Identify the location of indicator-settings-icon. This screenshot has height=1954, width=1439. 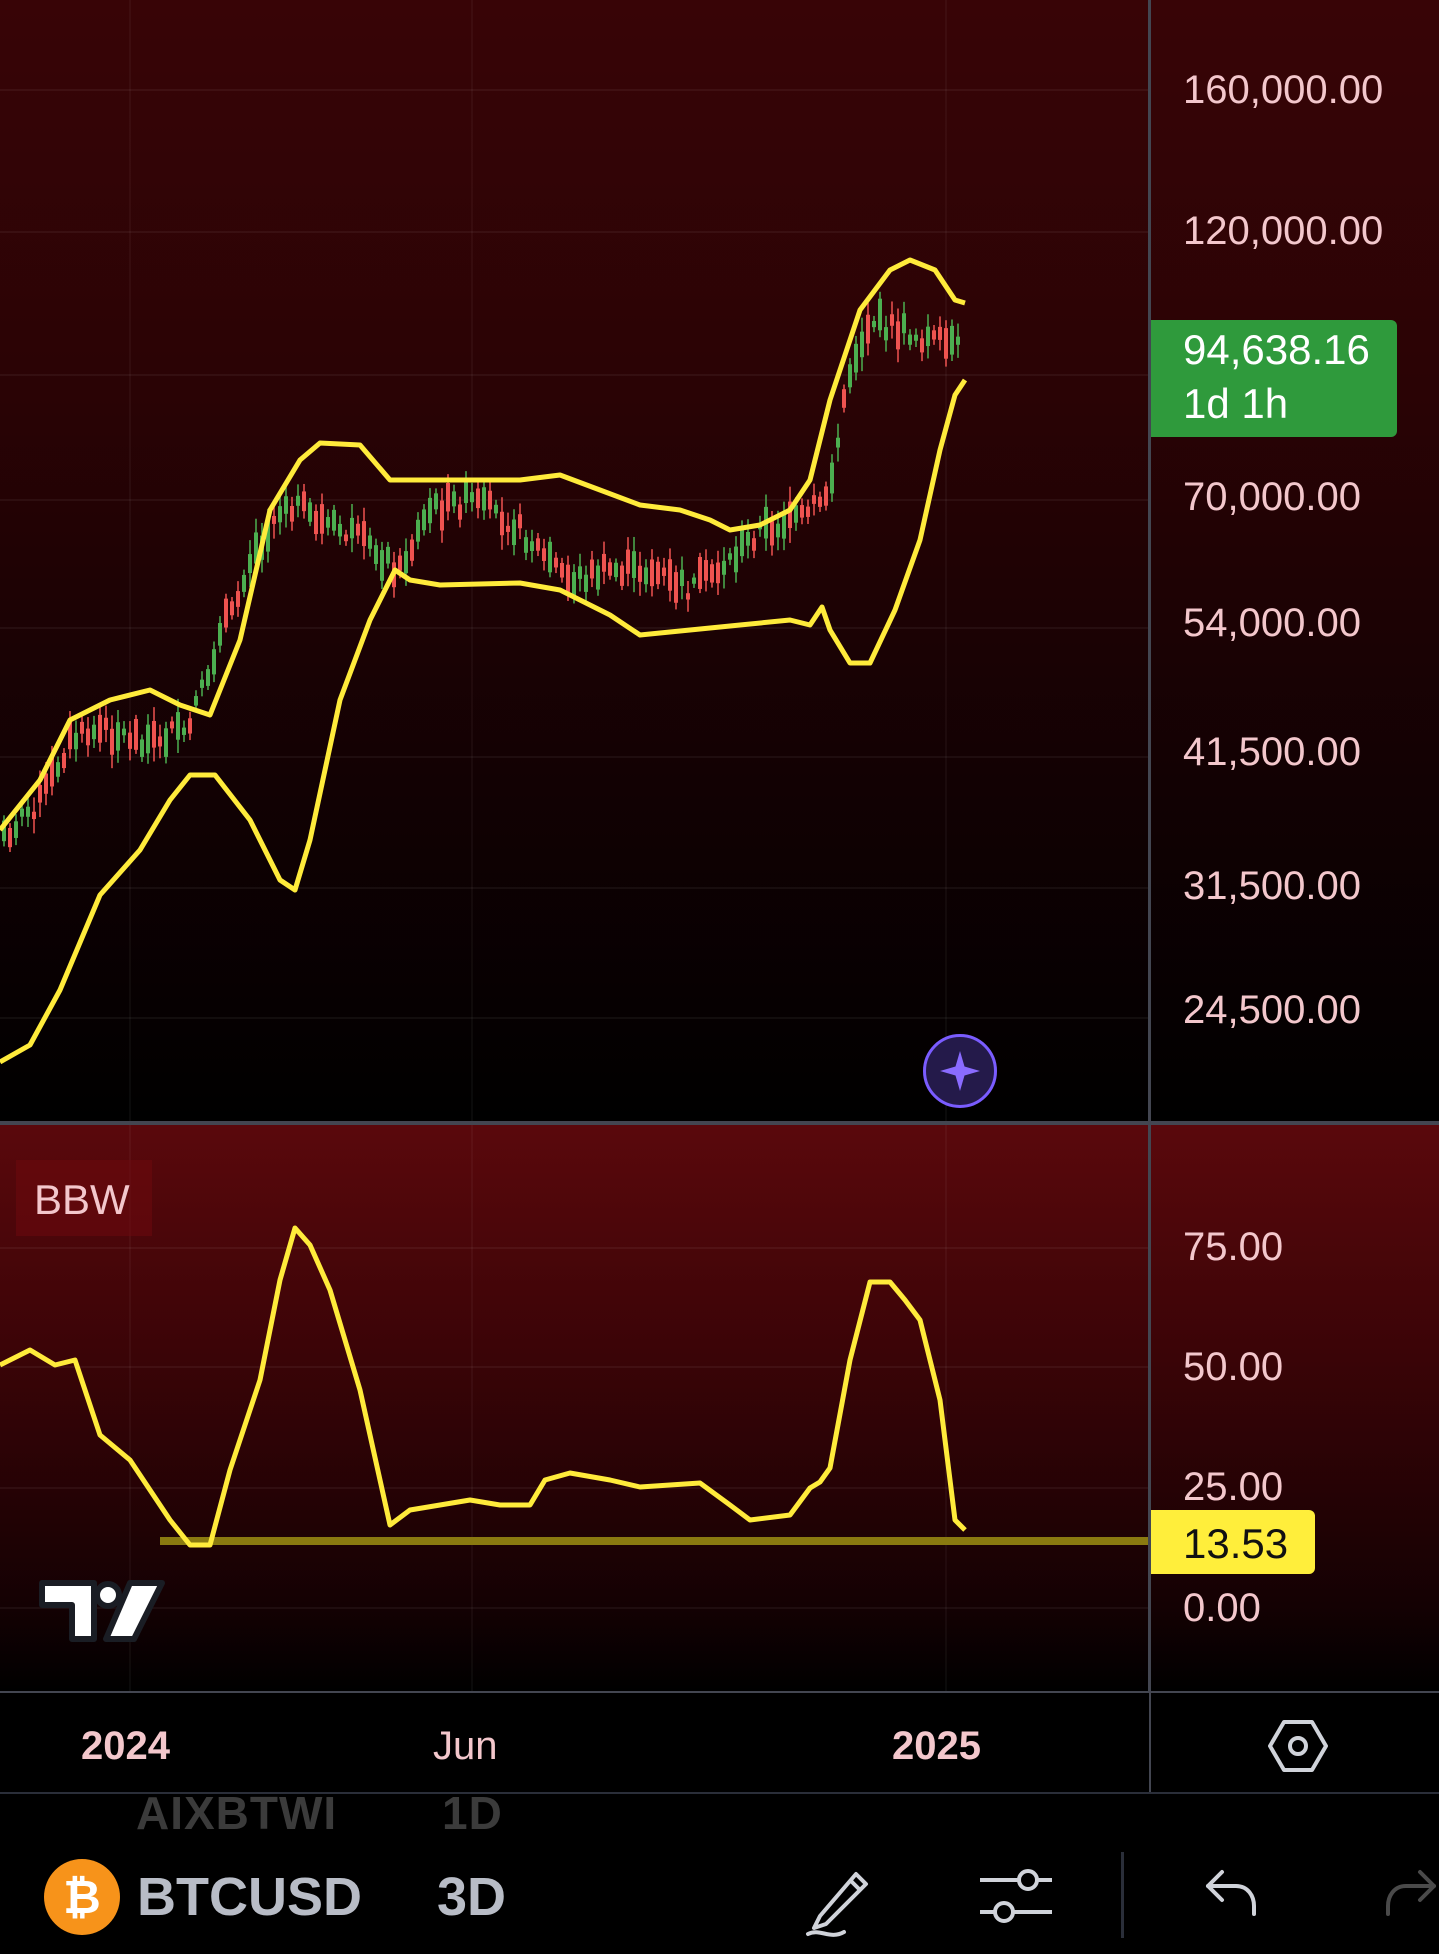
(1016, 1896).